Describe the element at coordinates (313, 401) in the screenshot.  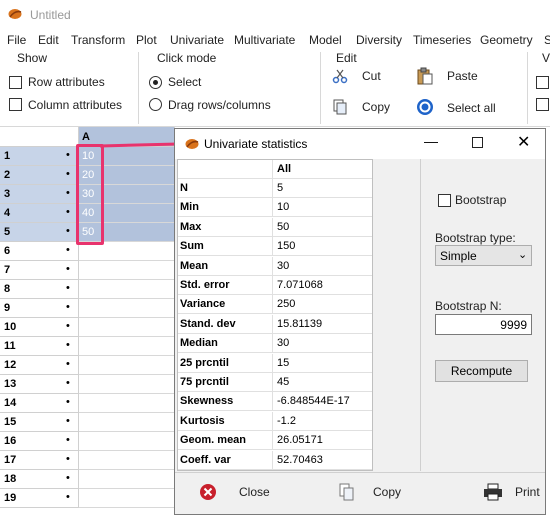
I see `stat-value: -6.848544E-17` at that location.